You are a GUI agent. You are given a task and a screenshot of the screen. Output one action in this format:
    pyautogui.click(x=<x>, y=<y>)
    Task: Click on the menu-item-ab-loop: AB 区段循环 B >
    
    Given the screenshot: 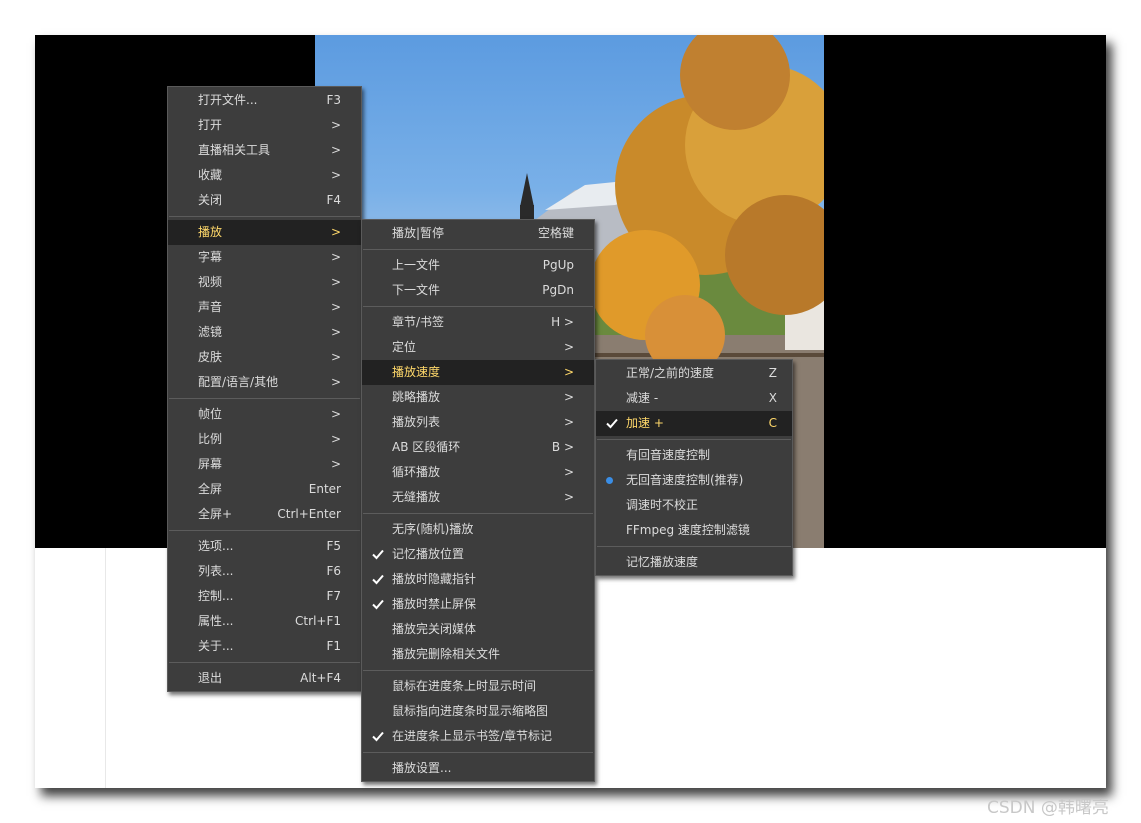 What is the action you would take?
    pyautogui.click(x=478, y=447)
    